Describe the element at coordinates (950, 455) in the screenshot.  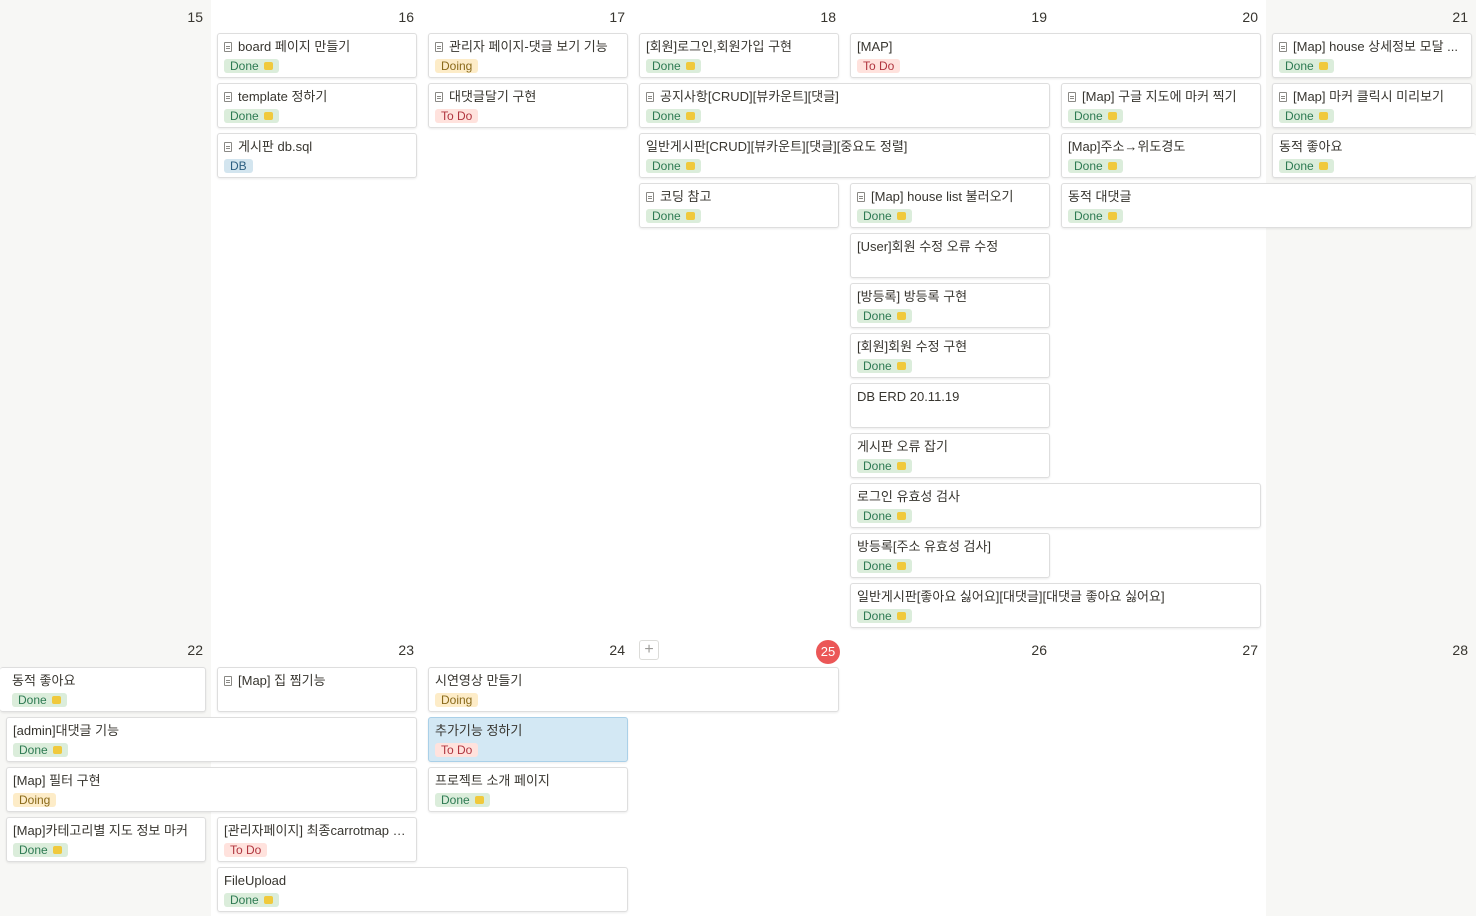
I see `event-card: 게시판 오류 잡기 Done` at that location.